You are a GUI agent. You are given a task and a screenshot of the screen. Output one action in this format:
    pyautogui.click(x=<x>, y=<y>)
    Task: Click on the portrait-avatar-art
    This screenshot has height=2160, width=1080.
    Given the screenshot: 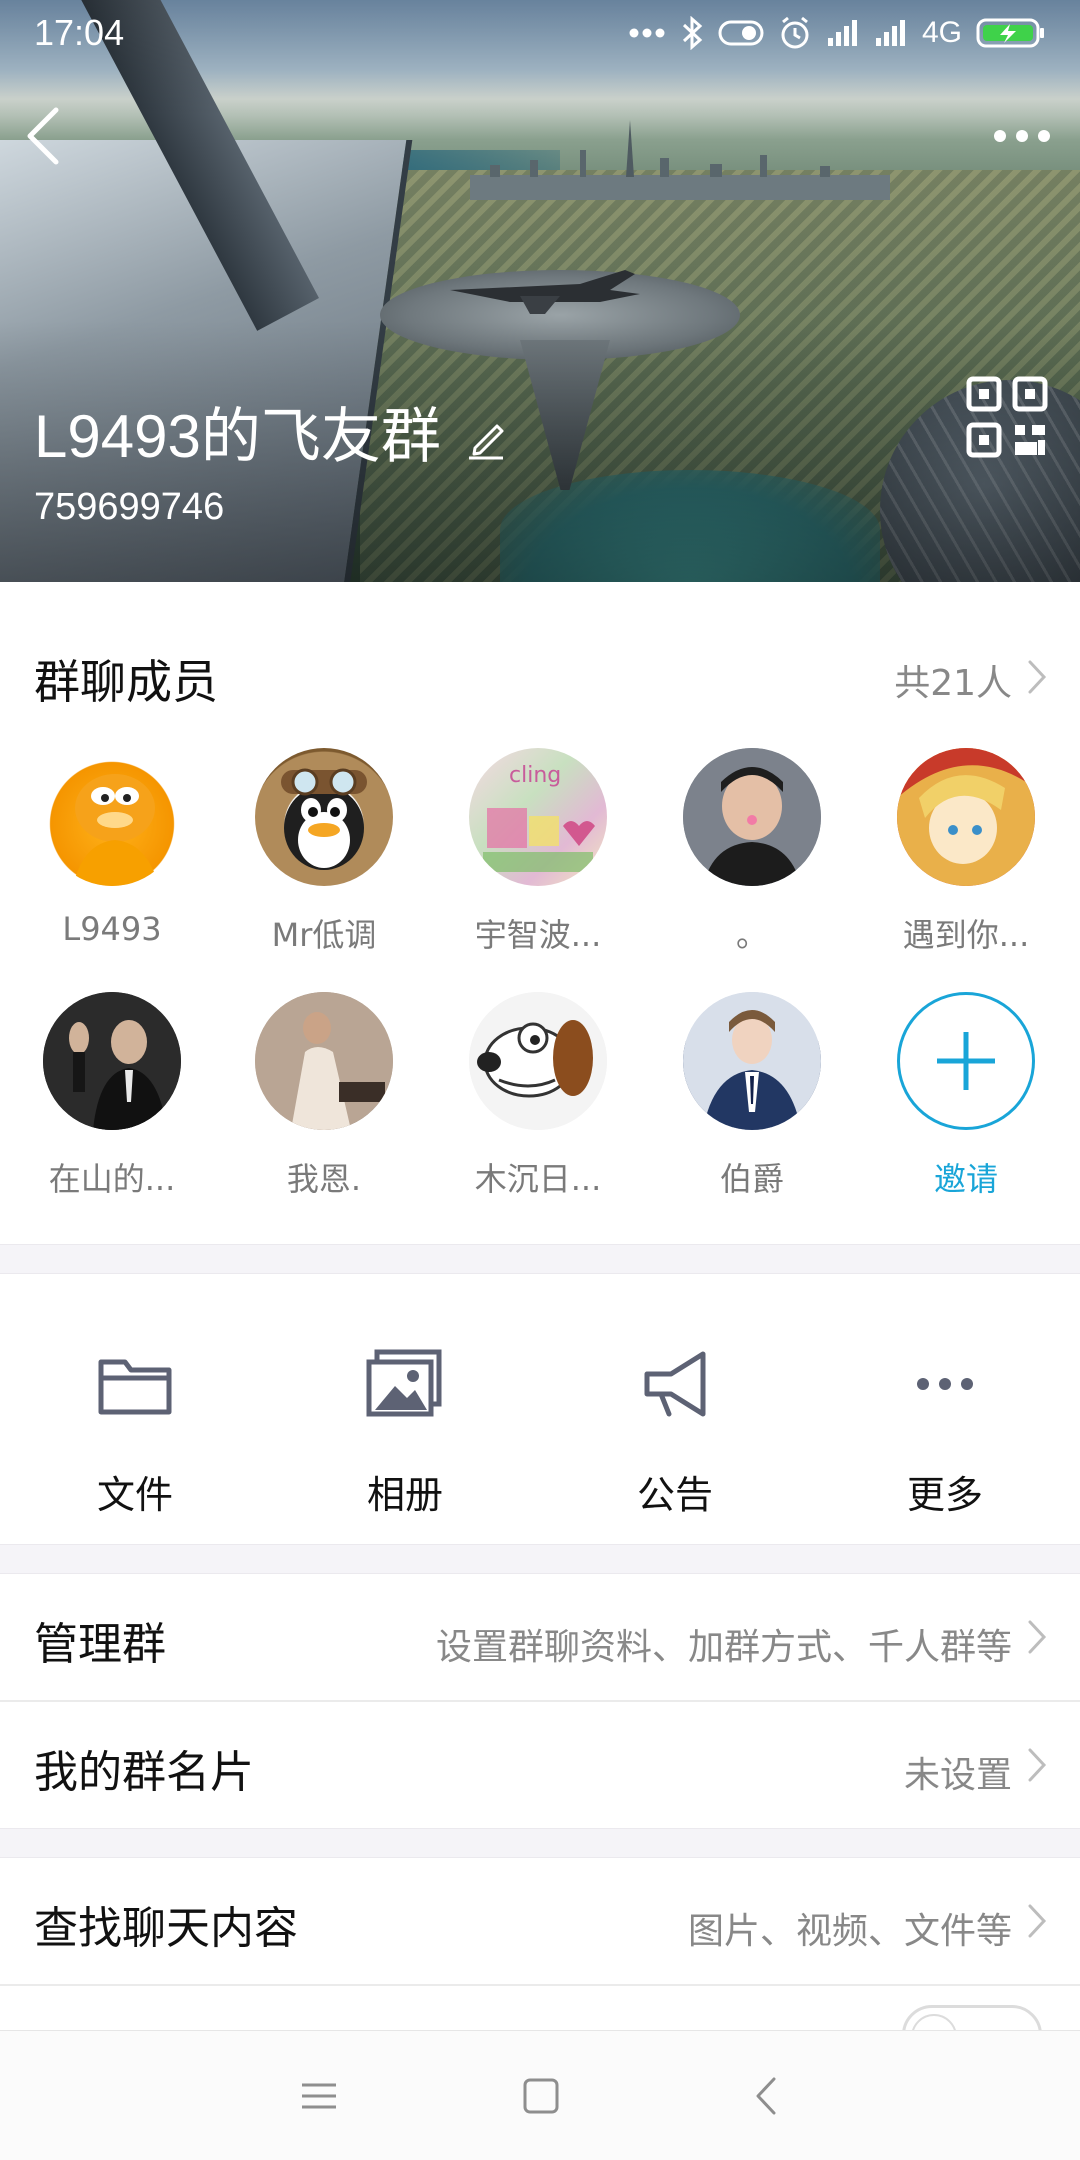 What is the action you would take?
    pyautogui.click(x=752, y=1061)
    